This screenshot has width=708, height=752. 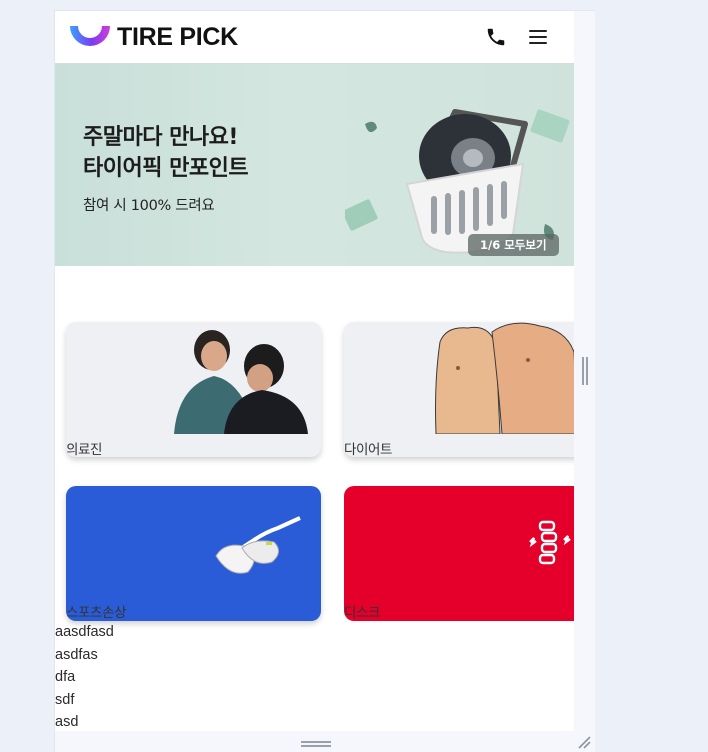 I want to click on category-card-disc: 디스크, so click(x=459, y=553).